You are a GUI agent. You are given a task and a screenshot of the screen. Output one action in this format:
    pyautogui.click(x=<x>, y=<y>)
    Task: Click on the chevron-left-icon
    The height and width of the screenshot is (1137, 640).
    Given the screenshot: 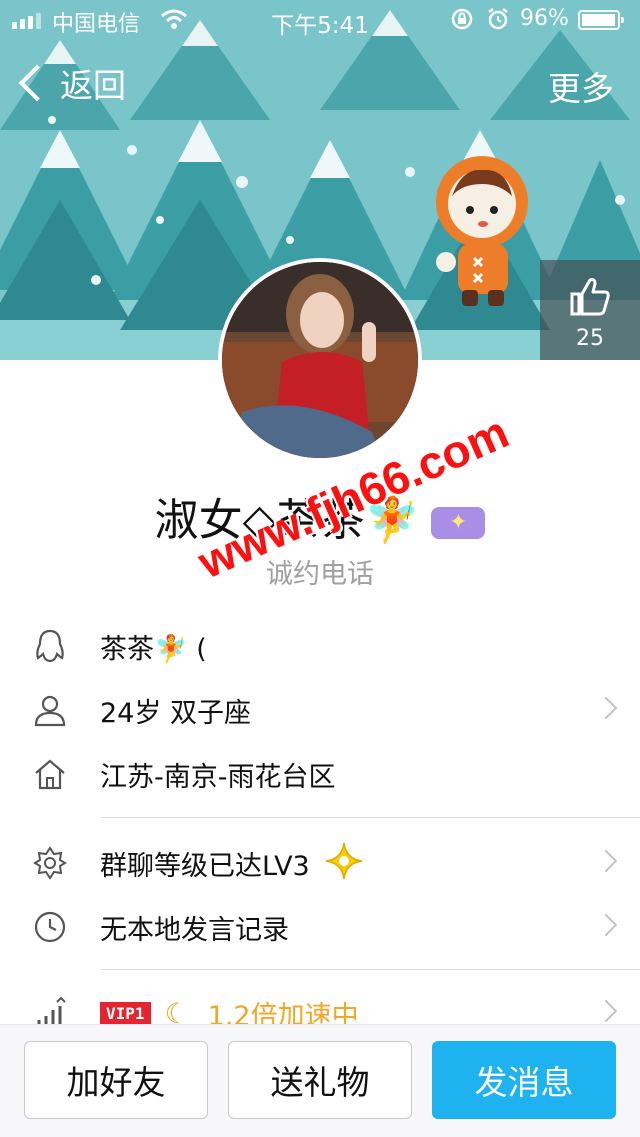 What is the action you would take?
    pyautogui.click(x=37, y=83)
    